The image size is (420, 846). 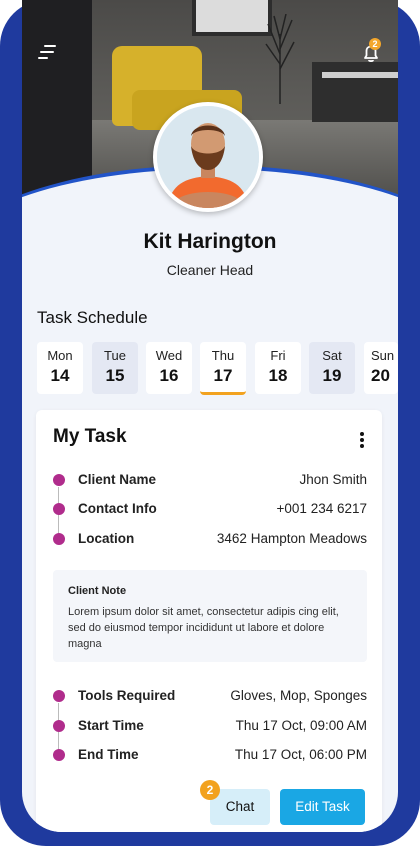 I want to click on day-item: Sat 19, so click(x=332, y=368).